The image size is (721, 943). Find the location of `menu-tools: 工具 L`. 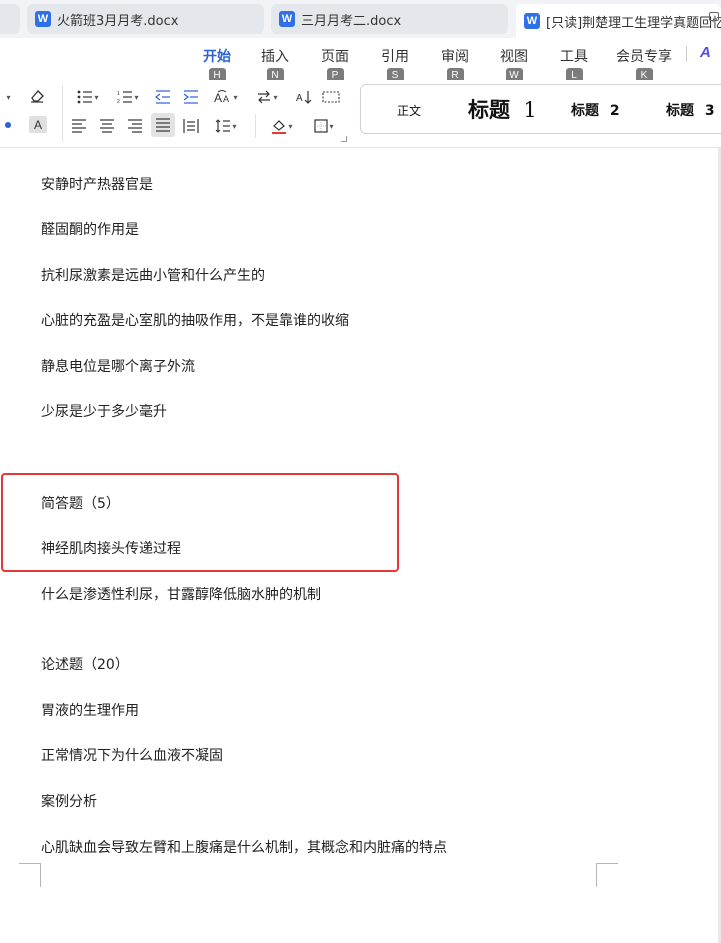

menu-tools: 工具 L is located at coordinates (574, 64).